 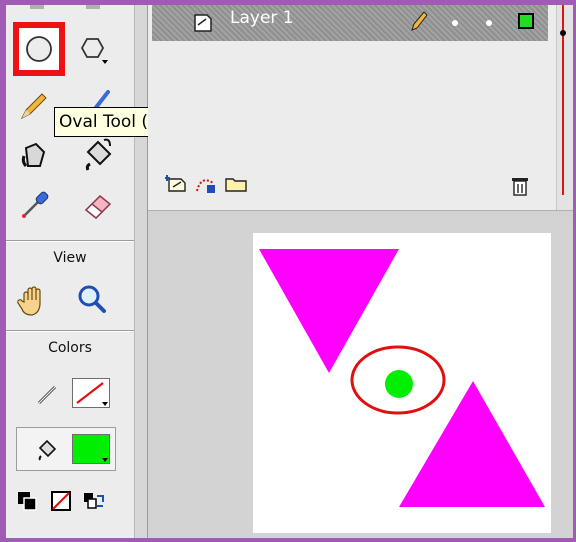 What do you see at coordinates (350, 23) in the screenshot?
I see `layer-row` at bounding box center [350, 23].